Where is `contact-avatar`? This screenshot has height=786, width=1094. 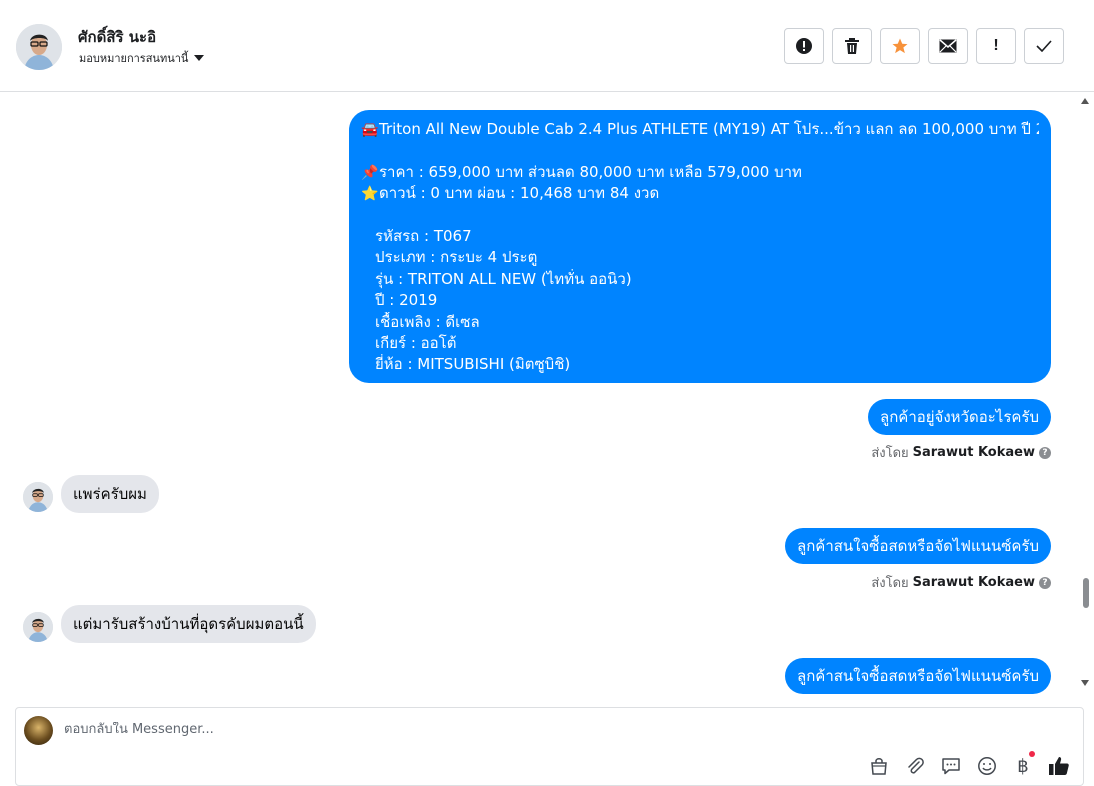 contact-avatar is located at coordinates (39, 47).